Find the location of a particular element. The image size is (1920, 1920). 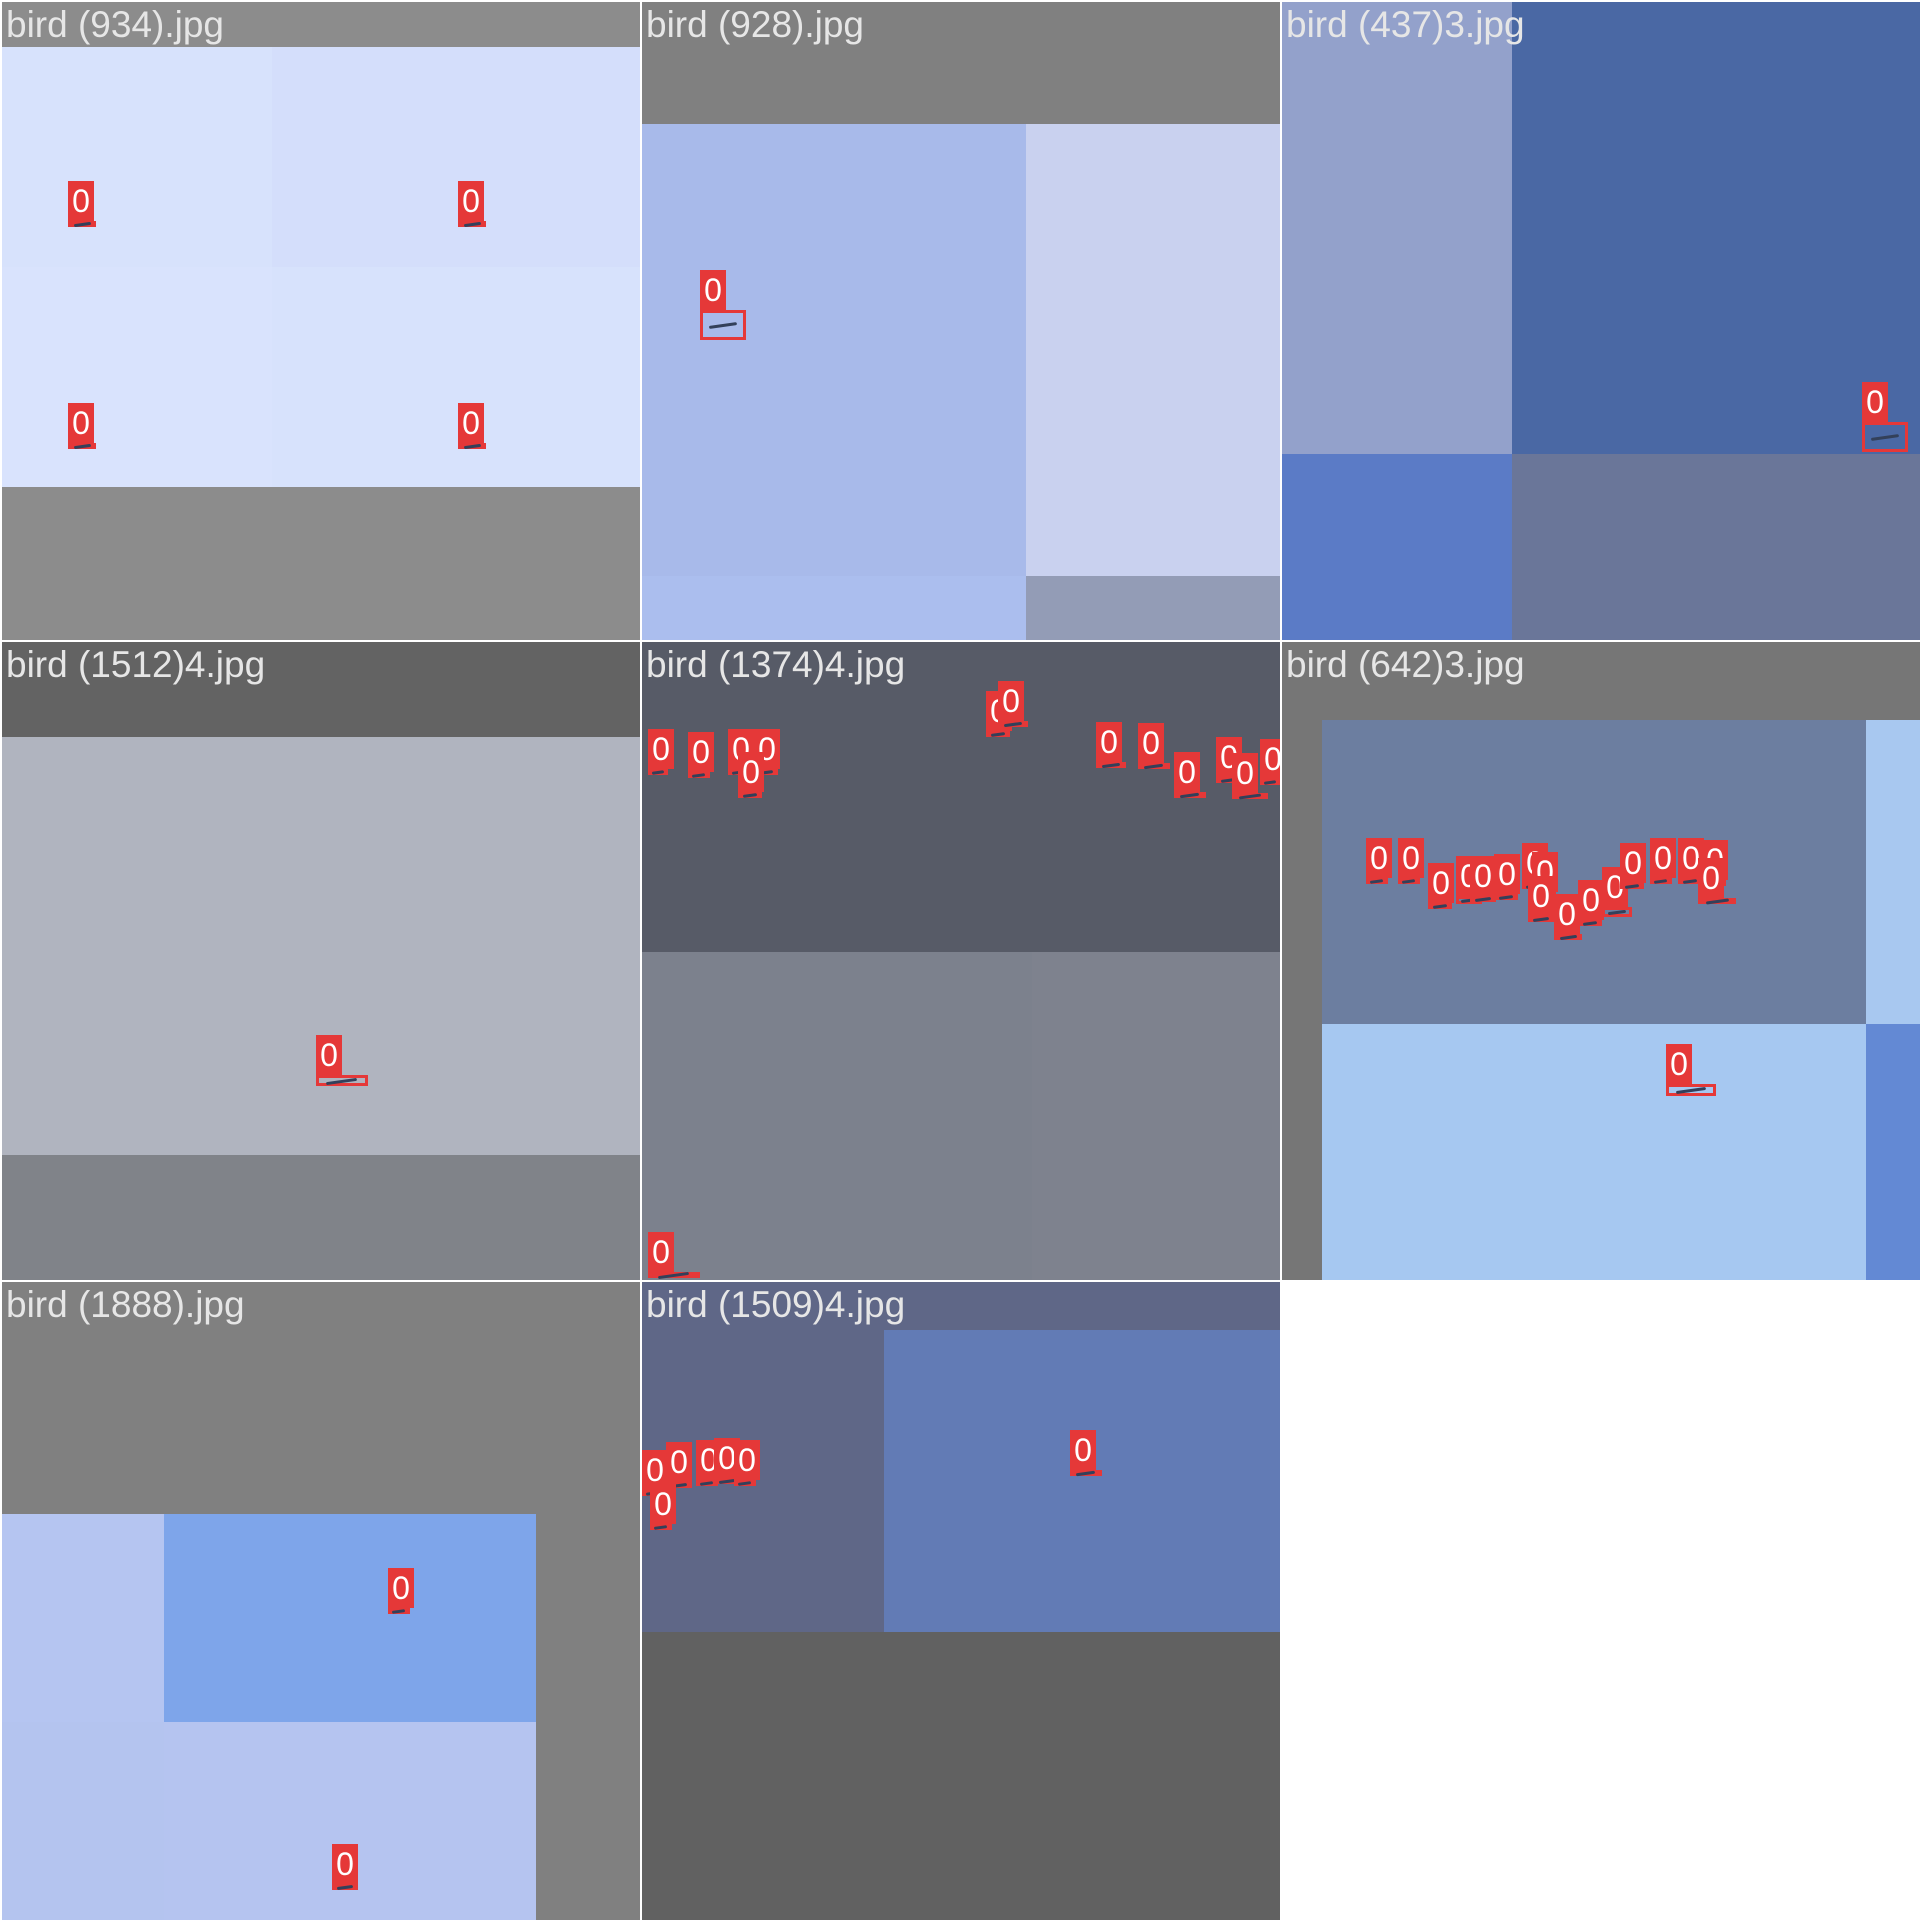

tile-filename: bird (1509)4.jpg is located at coordinates (776, 1304).